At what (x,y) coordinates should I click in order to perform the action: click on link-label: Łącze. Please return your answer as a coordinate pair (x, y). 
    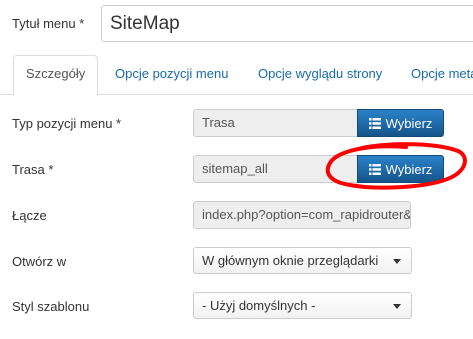
    Looking at the image, I should click on (29, 215).